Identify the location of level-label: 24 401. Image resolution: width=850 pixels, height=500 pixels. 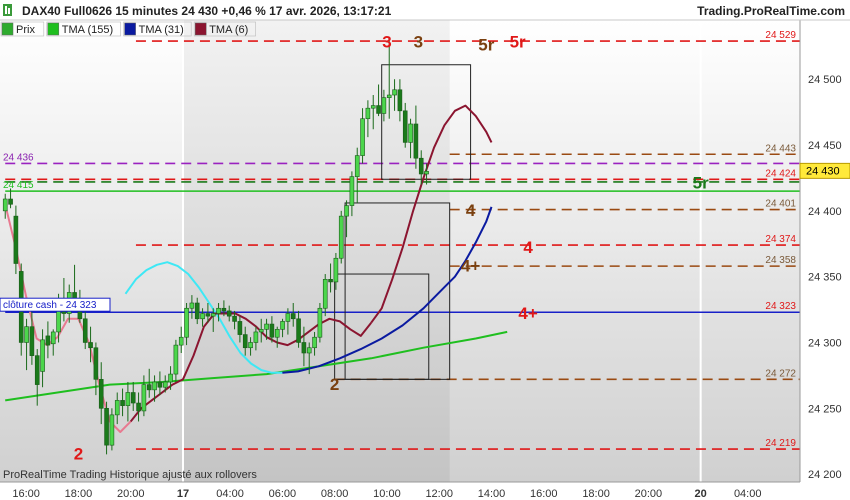
(780, 204).